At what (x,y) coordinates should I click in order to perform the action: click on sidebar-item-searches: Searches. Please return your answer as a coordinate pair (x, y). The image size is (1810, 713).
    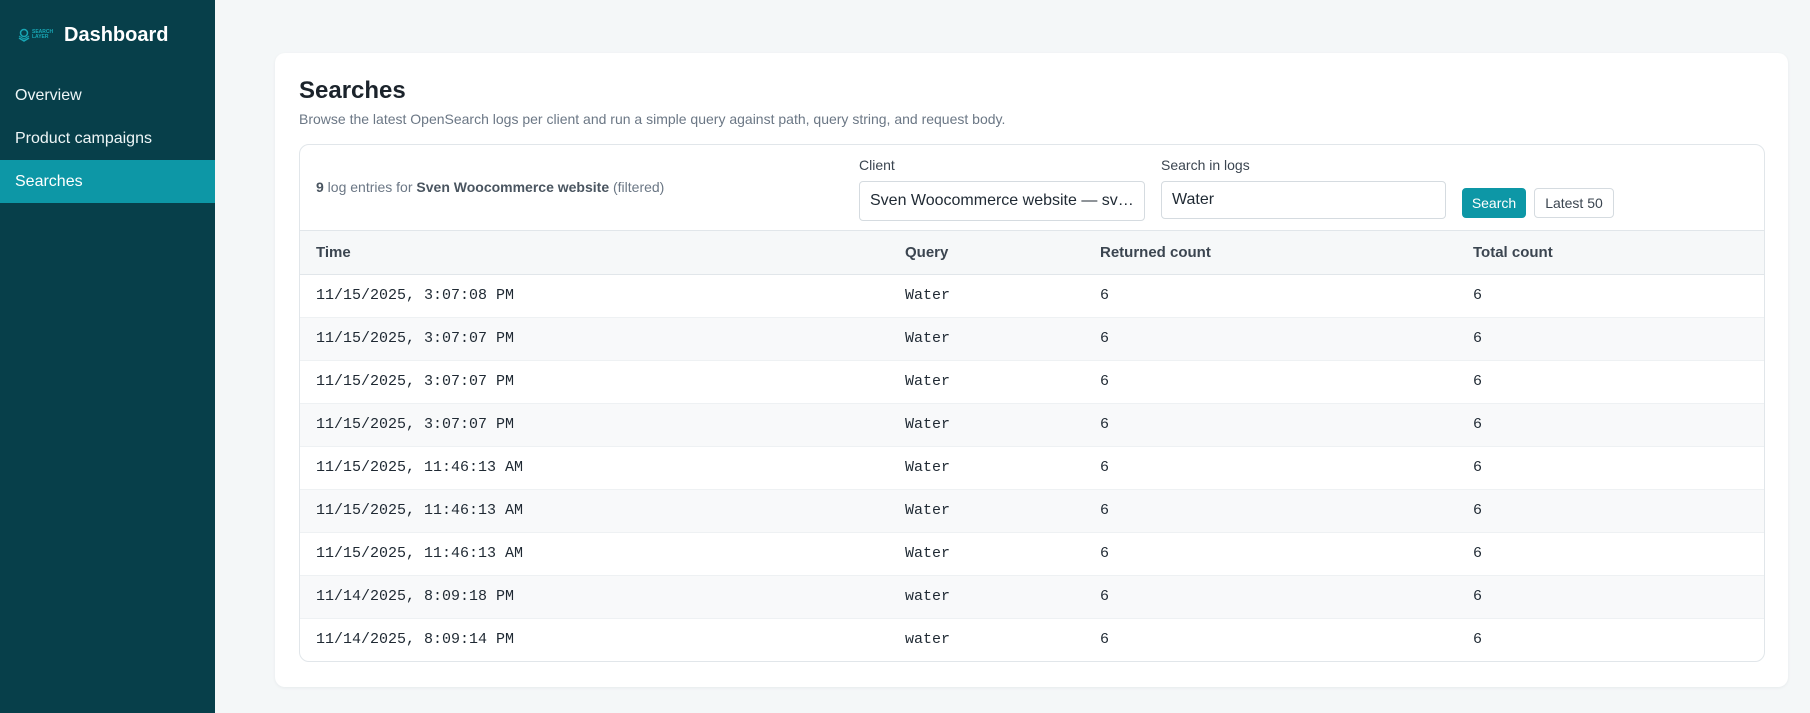
    Looking at the image, I should click on (107, 181).